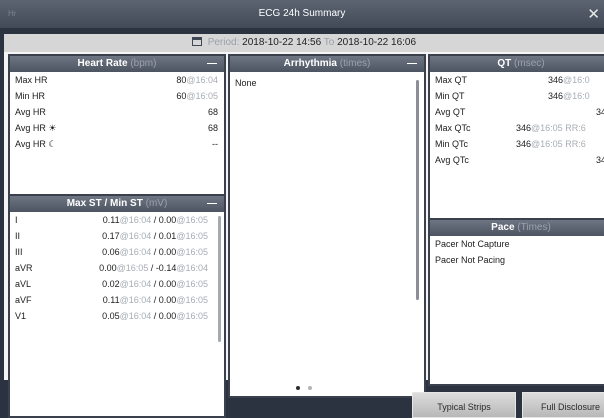 Image resolution: width=604 pixels, height=418 pixels. I want to click on qt-value: 34, so click(600, 160).